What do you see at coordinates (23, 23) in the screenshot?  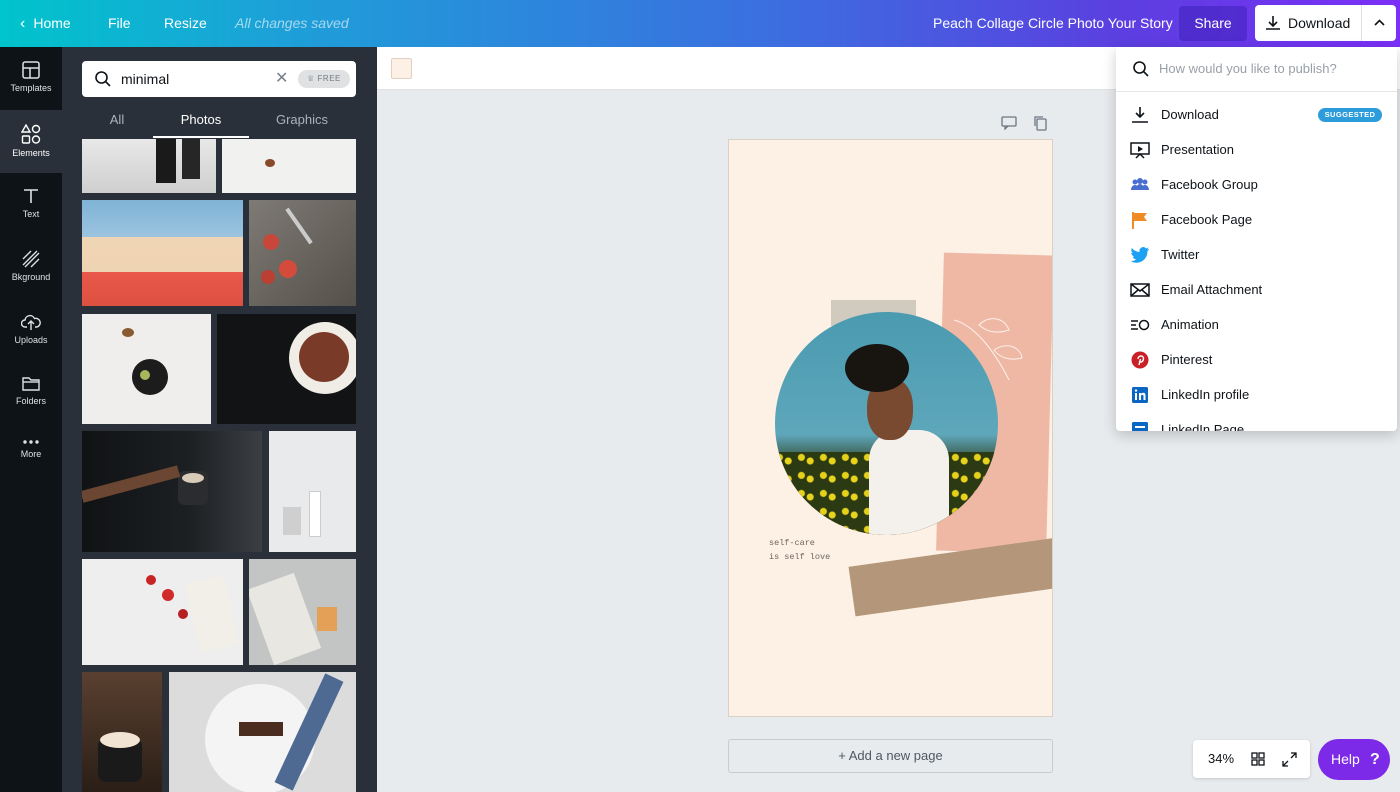 I see `chevron-left-icon: ‹` at bounding box center [23, 23].